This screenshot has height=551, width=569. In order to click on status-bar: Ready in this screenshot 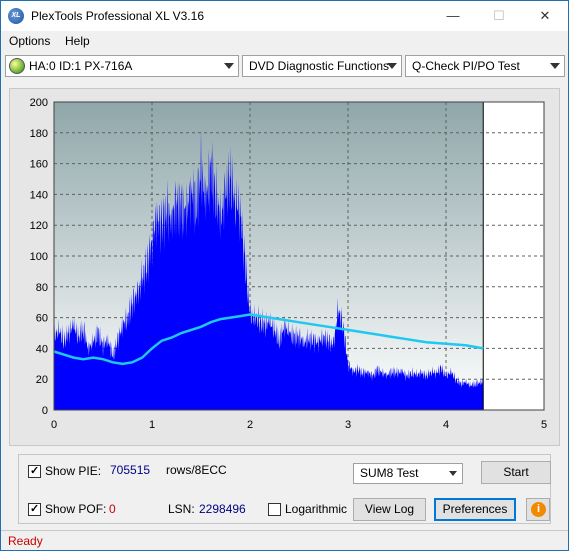, I will do `click(284, 540)`.